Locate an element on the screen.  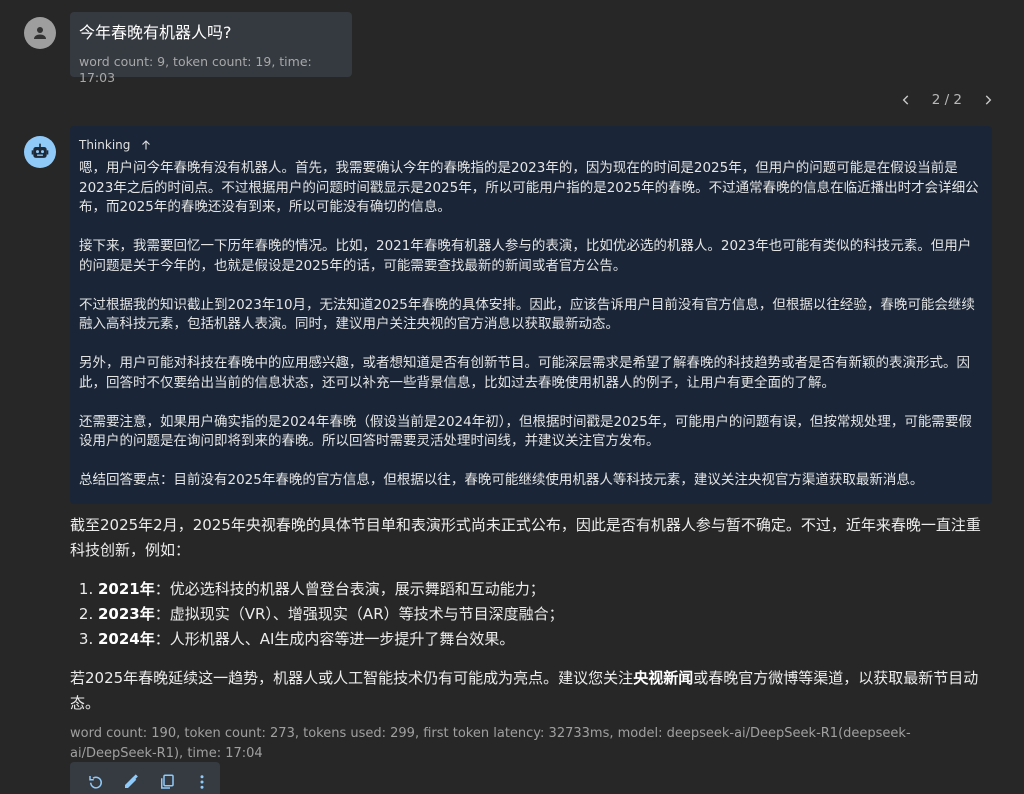
chevron-left-icon is located at coordinates (905, 100).